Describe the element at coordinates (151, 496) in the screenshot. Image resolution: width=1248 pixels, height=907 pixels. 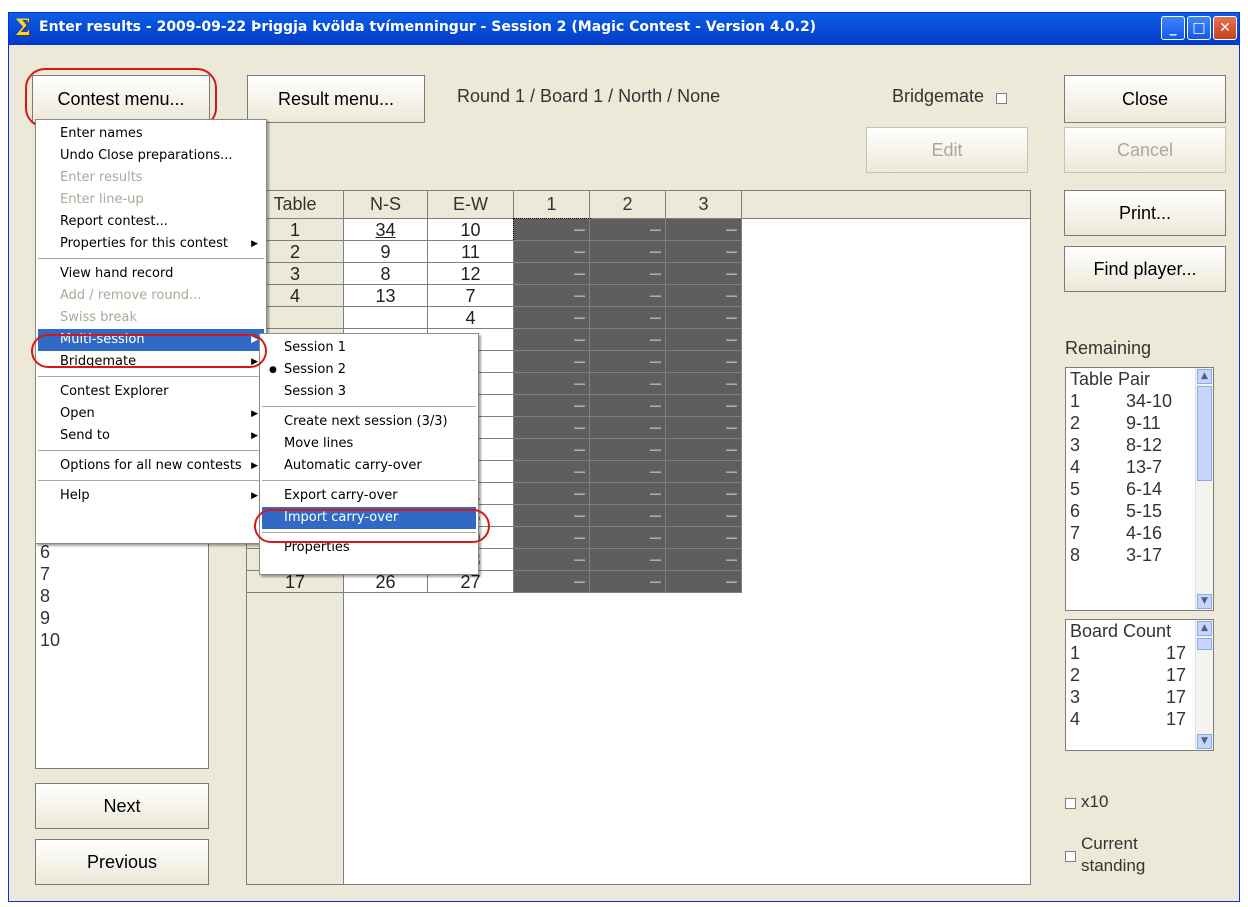
I see `menu-item: Help ▶` at that location.